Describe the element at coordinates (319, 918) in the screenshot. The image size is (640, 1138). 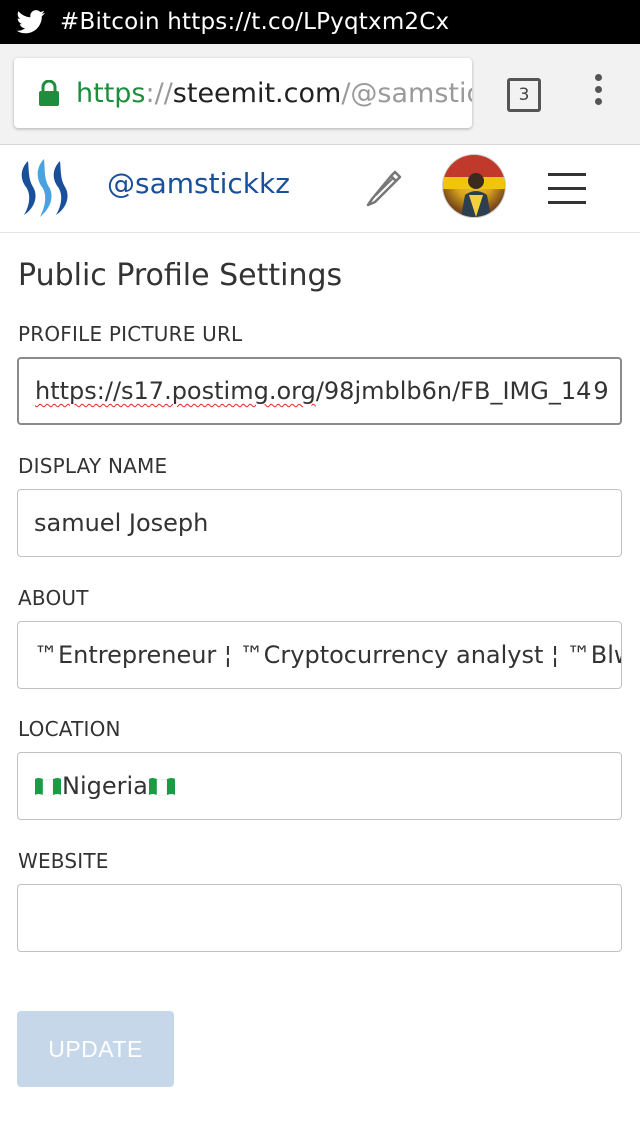
I see `website-input` at that location.